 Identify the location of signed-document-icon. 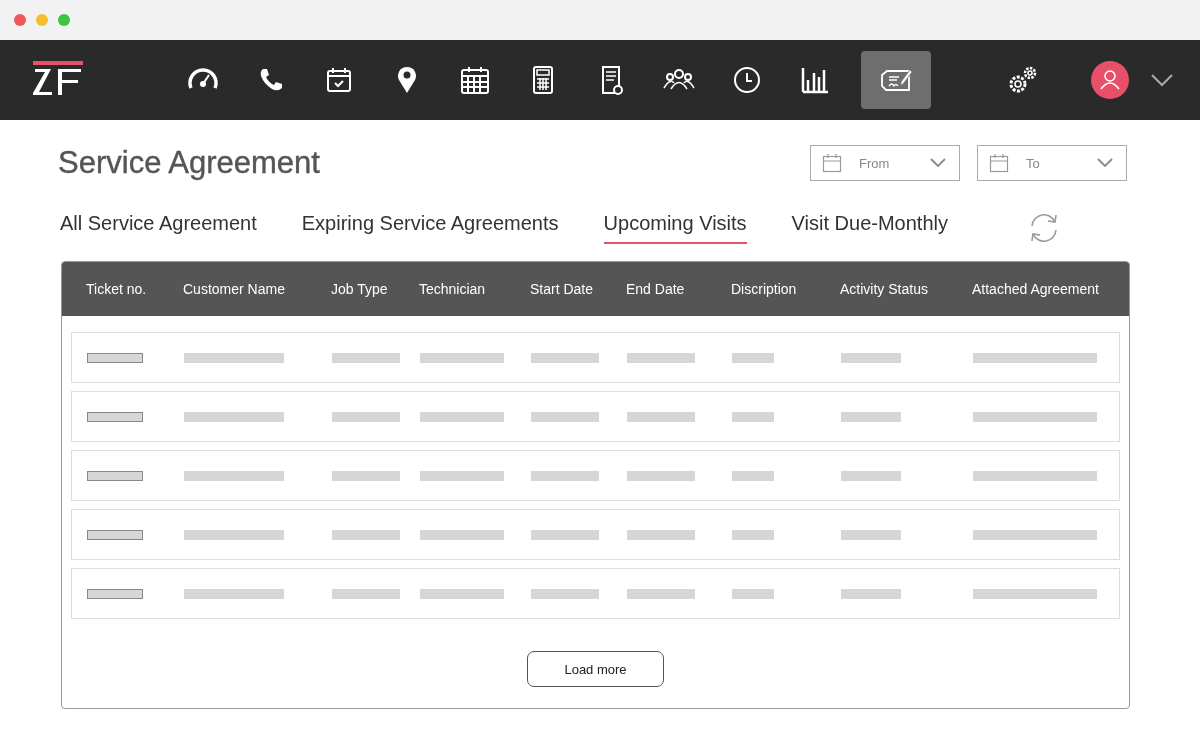
(896, 80).